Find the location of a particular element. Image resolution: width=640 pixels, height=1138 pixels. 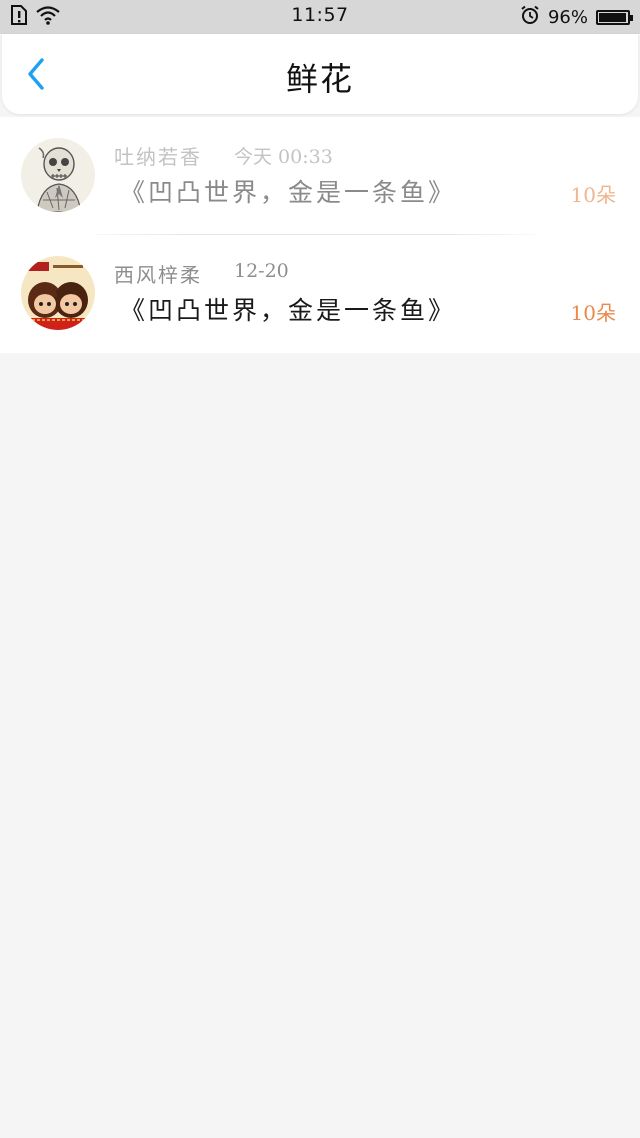

user-name: 吐纳若香 is located at coordinates (158, 157).